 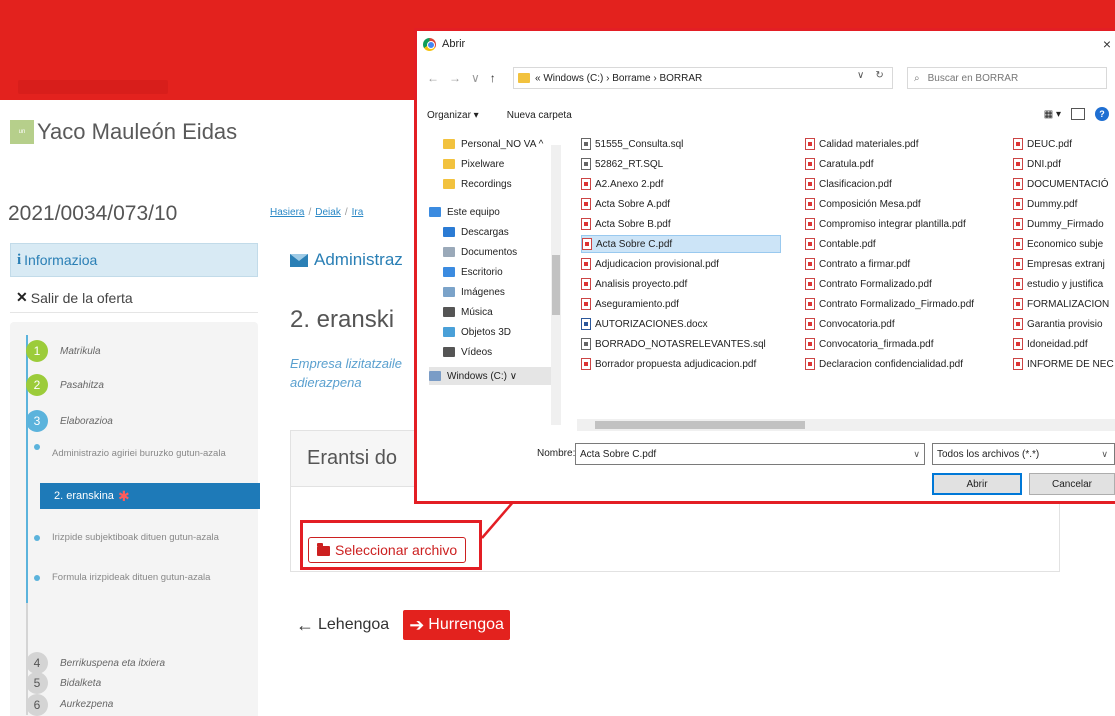 What do you see at coordinates (473, 164) in the screenshot?
I see `nav-item: Pixelware` at bounding box center [473, 164].